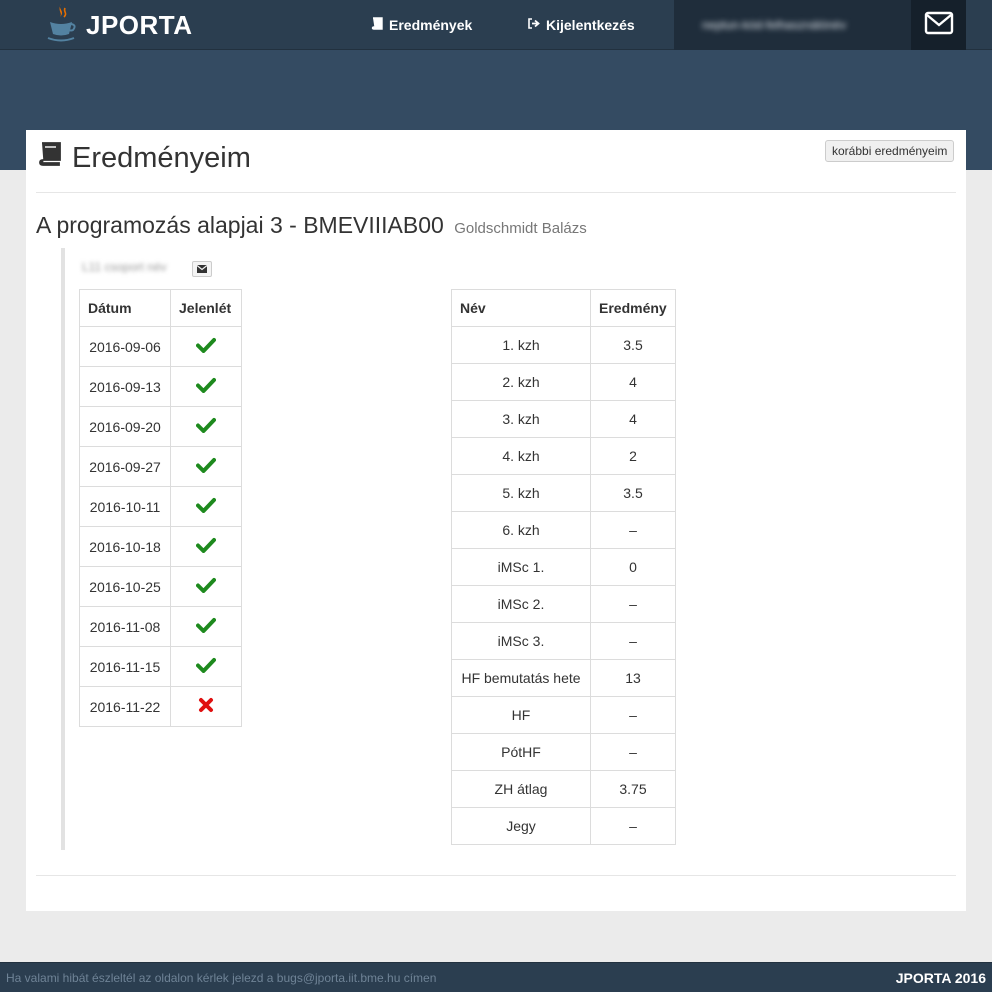 The width and height of the screenshot is (992, 992). Describe the element at coordinates (520, 228) in the screenshot. I see `lecturer-name: Goldschmidt Balázs` at that location.